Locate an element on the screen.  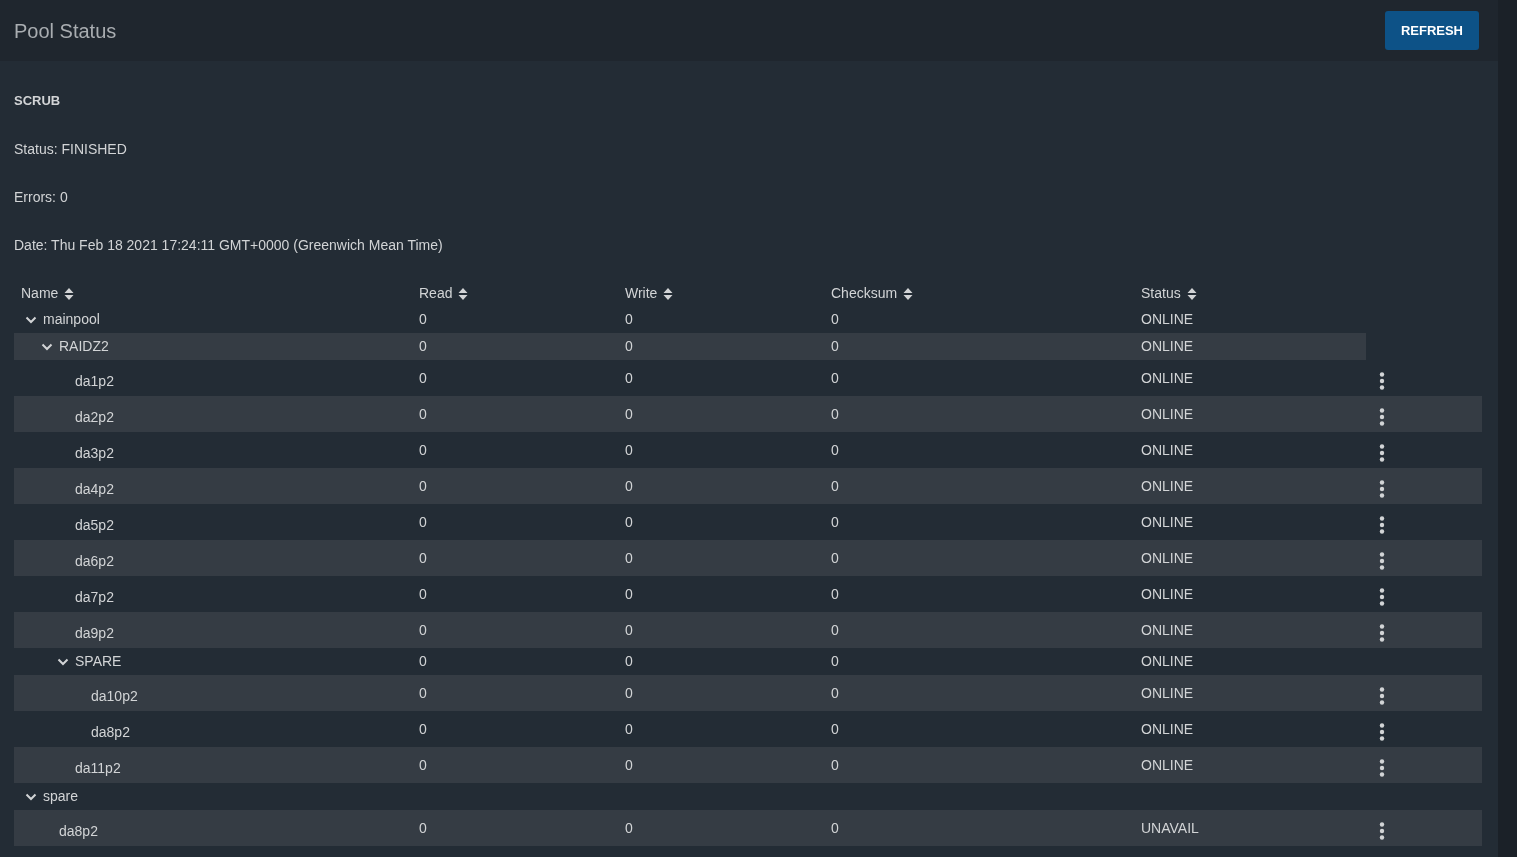
column-header: Read is located at coordinates (436, 293).